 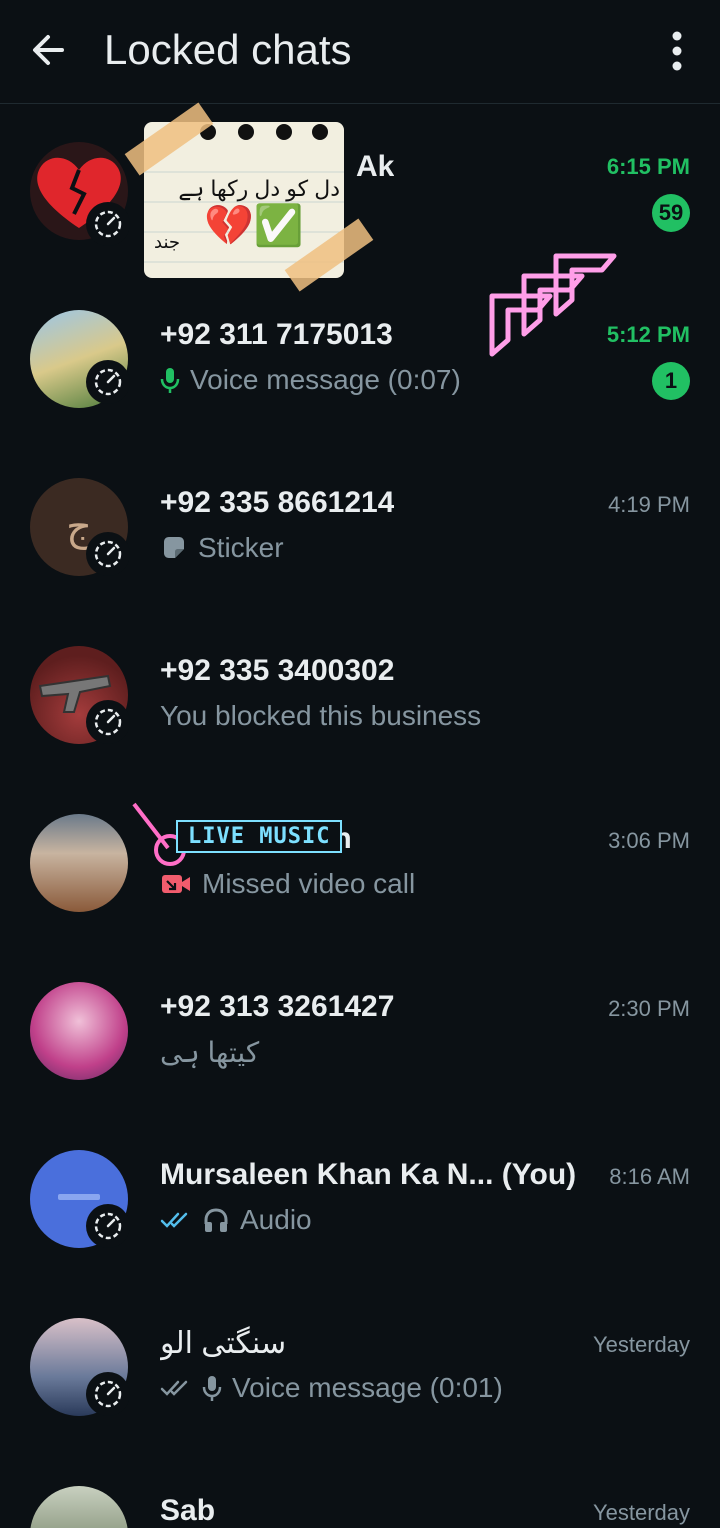 I want to click on chat-row: ج +92 335 8661214 4:19 PM Sticker, so click(x=360, y=530).